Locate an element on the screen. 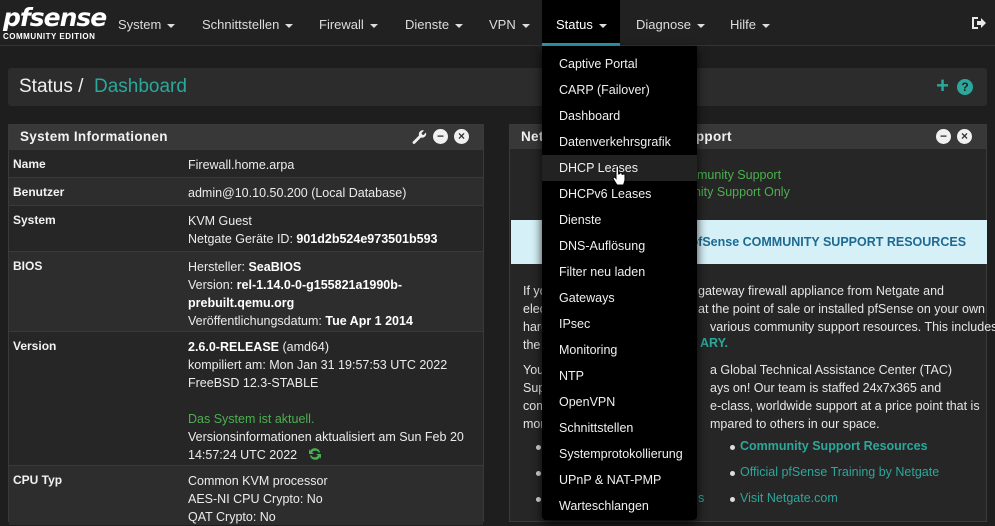 This screenshot has height=526, width=995. nav-diagnose: Diagnose is located at coordinates (670, 23).